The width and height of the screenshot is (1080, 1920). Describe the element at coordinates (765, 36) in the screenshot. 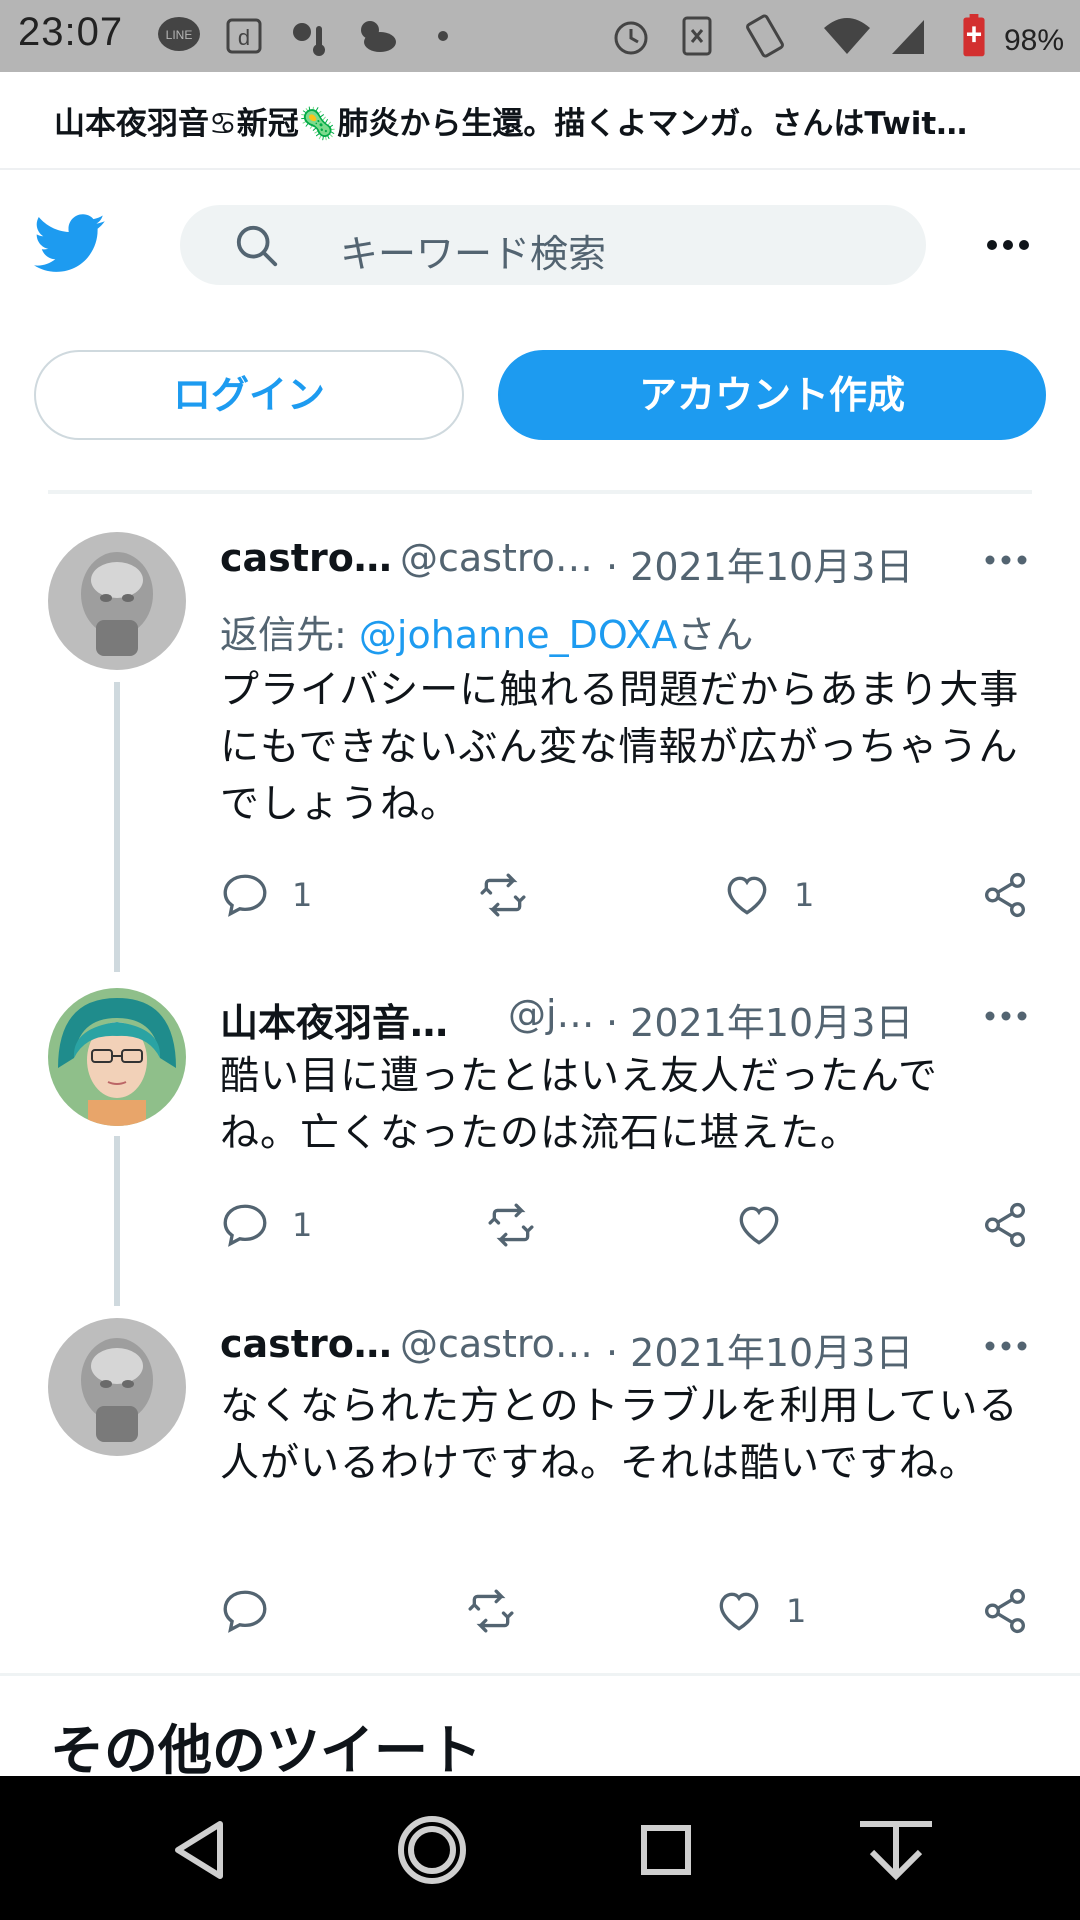

I see `rotate-icon` at that location.